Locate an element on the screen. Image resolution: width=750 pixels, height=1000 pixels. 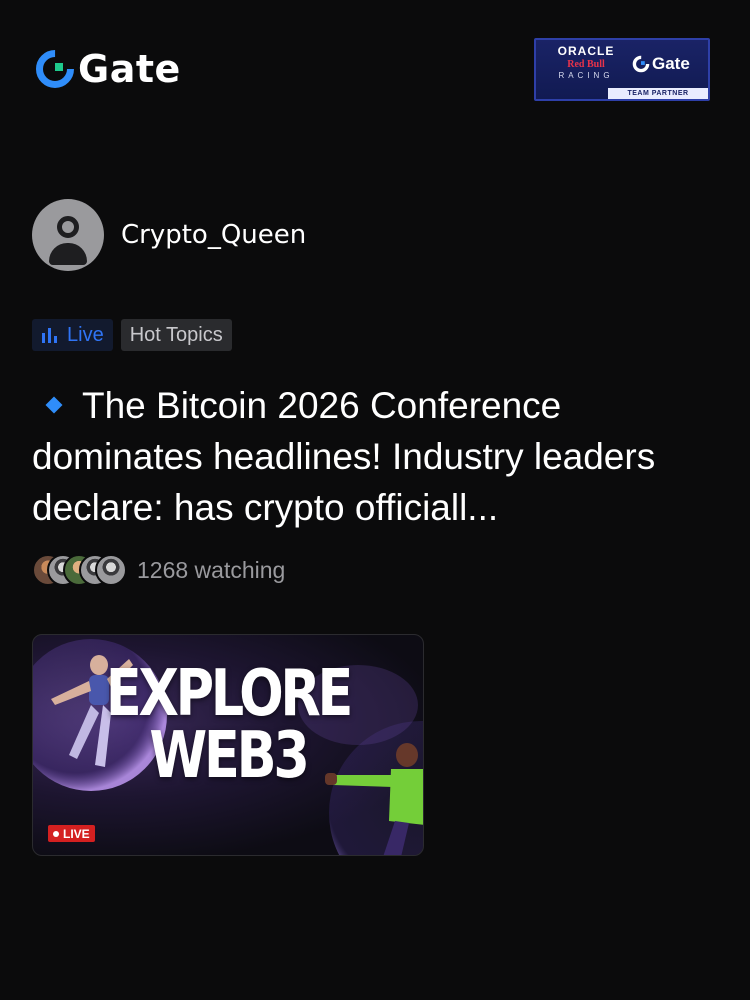
avatar-body is located at coordinates (68, 254).